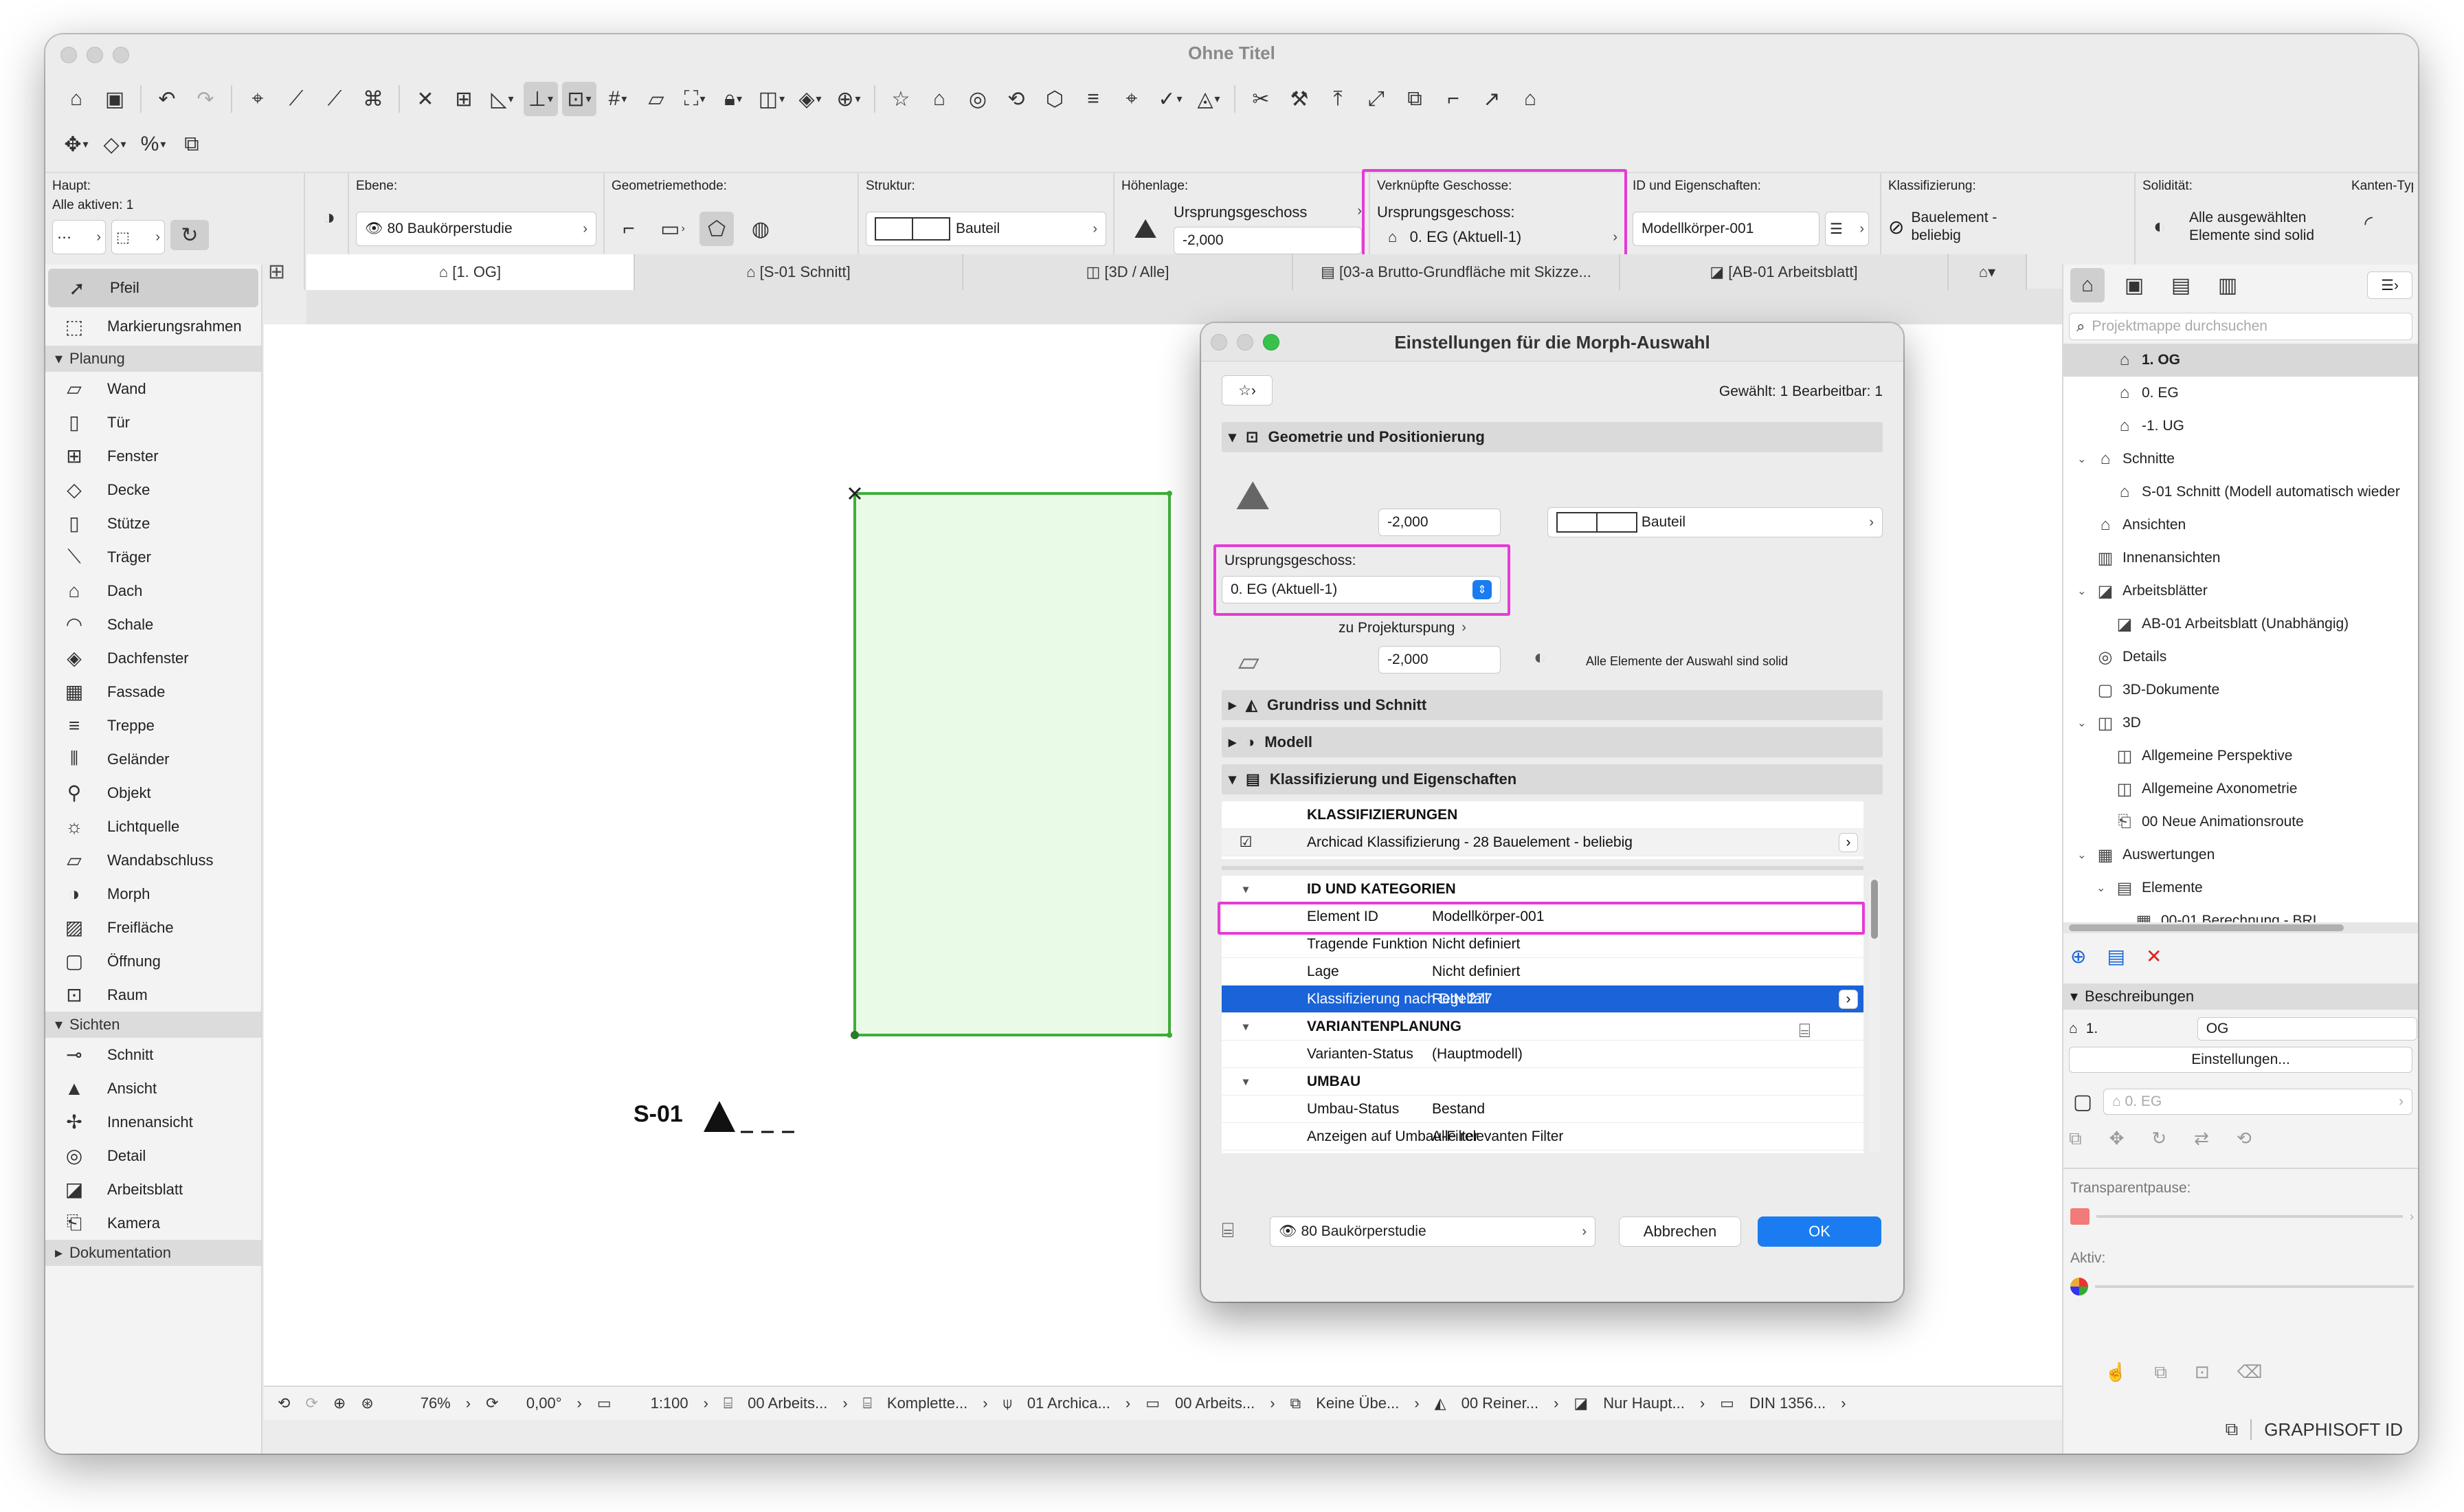  I want to click on tool-objekt: ⚲ Objekt, so click(153, 793).